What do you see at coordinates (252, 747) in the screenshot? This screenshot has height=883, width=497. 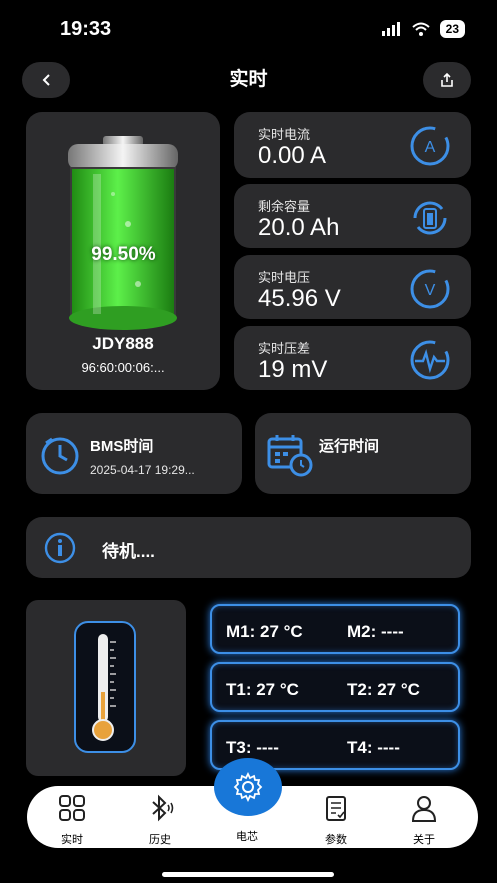 I see `temp-t3: T3: ----` at bounding box center [252, 747].